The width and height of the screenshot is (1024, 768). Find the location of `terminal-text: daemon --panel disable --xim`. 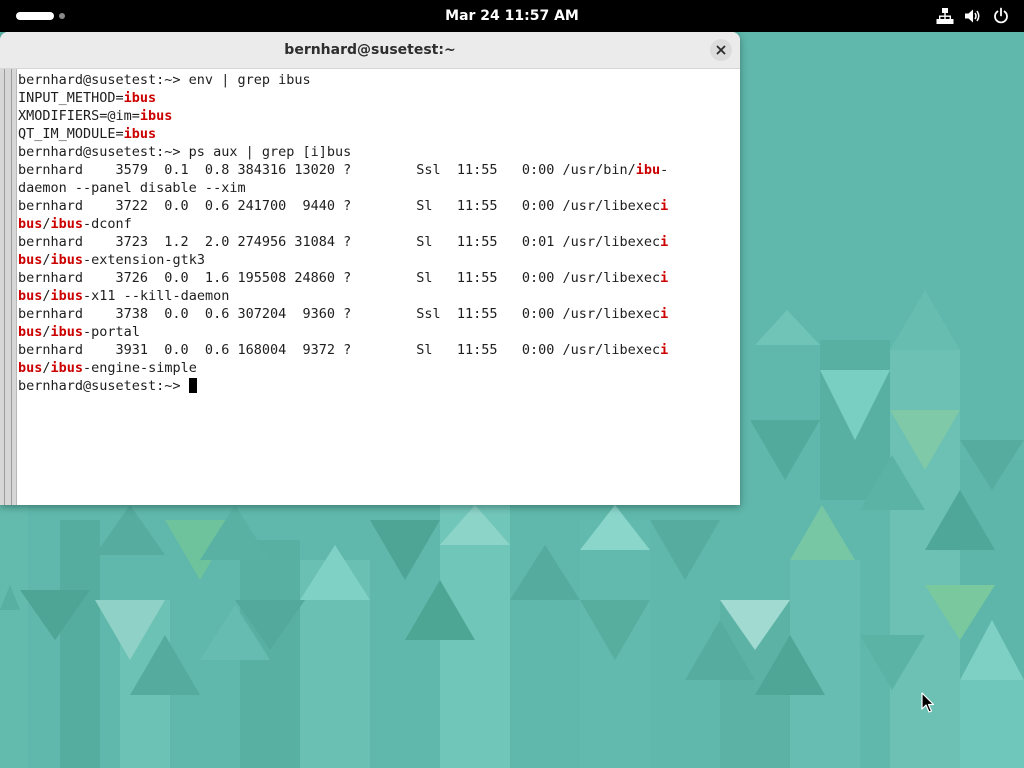

terminal-text: daemon --panel disable --xim is located at coordinates (132, 188).